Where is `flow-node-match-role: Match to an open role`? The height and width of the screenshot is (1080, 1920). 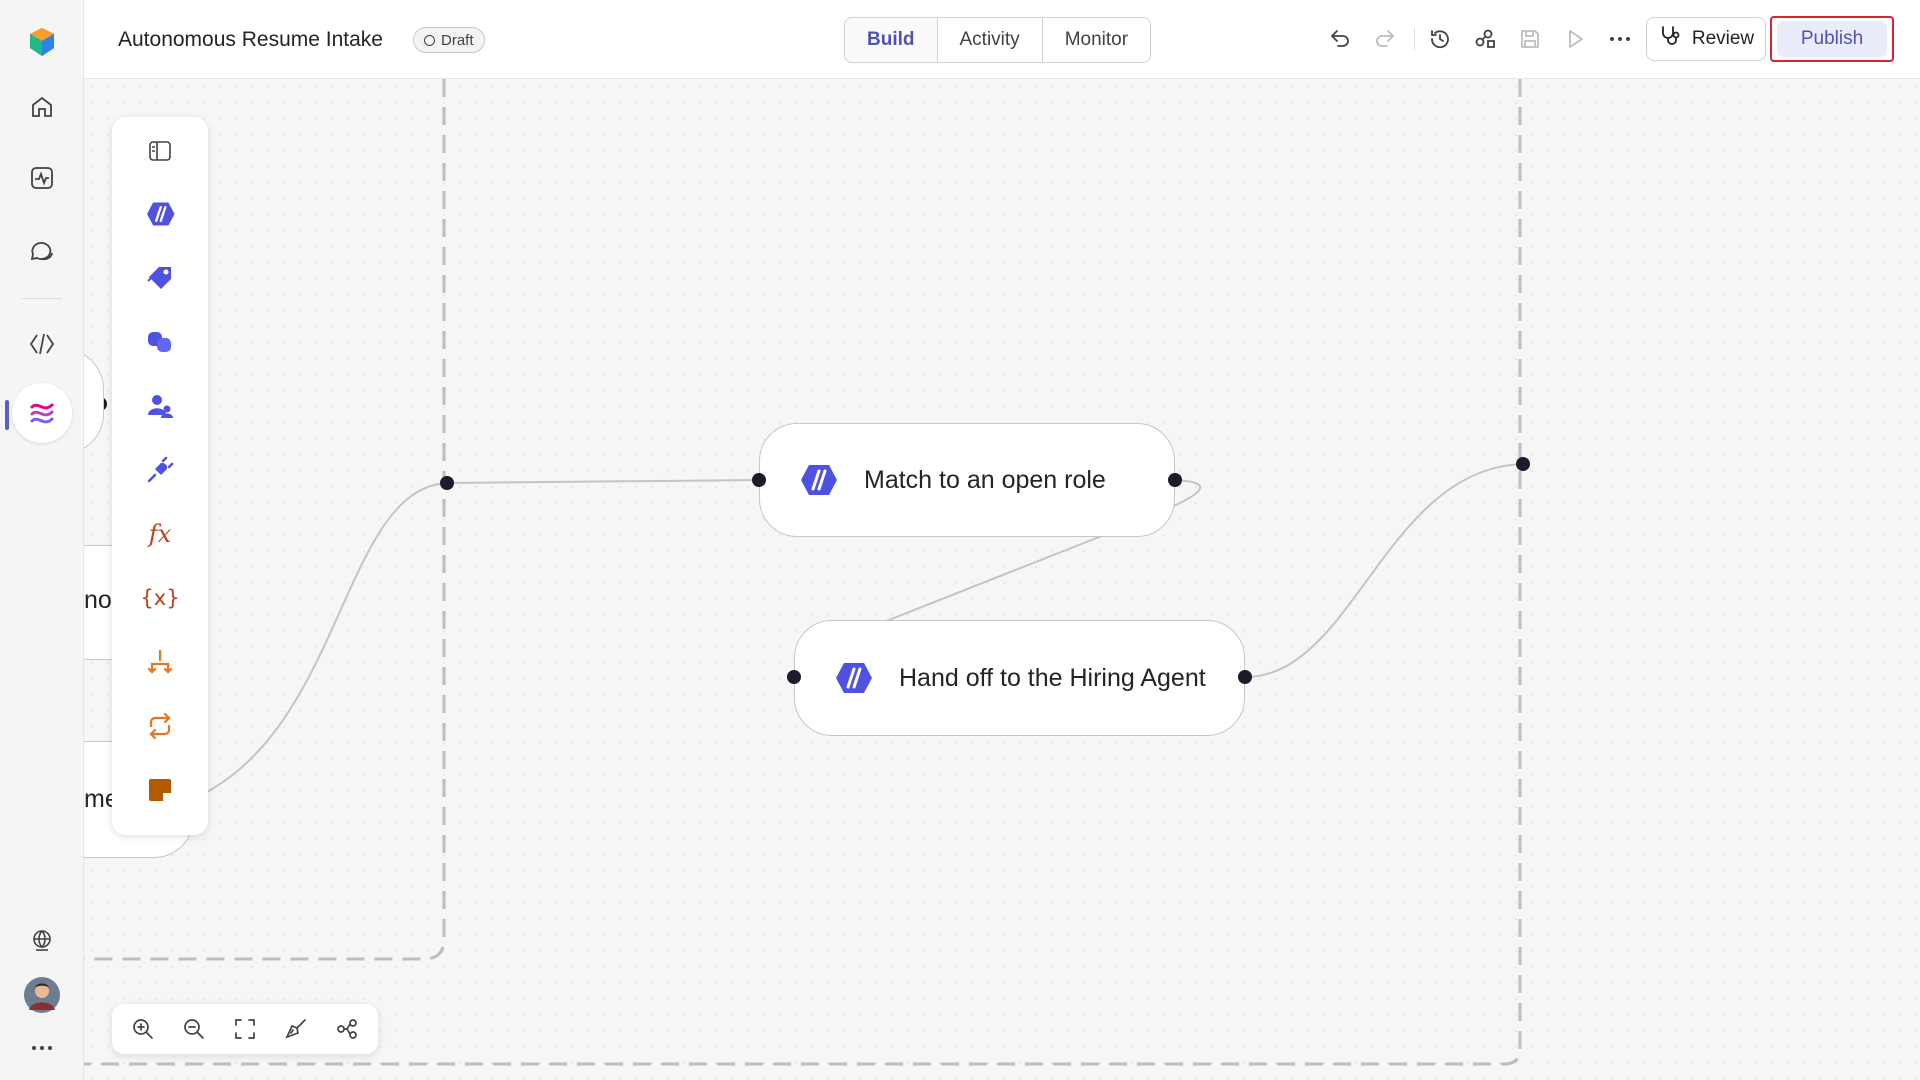
flow-node-match-role: Match to an open role is located at coordinates (967, 480).